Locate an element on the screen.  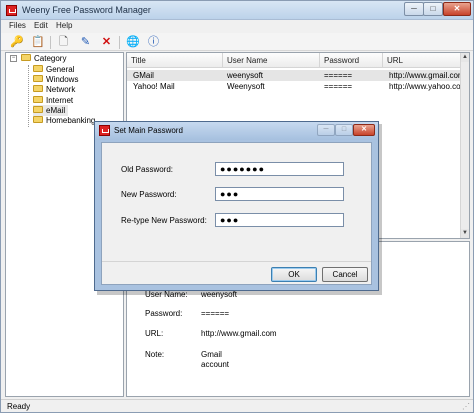
menu-edit: Edit is located at coordinates (41, 25).